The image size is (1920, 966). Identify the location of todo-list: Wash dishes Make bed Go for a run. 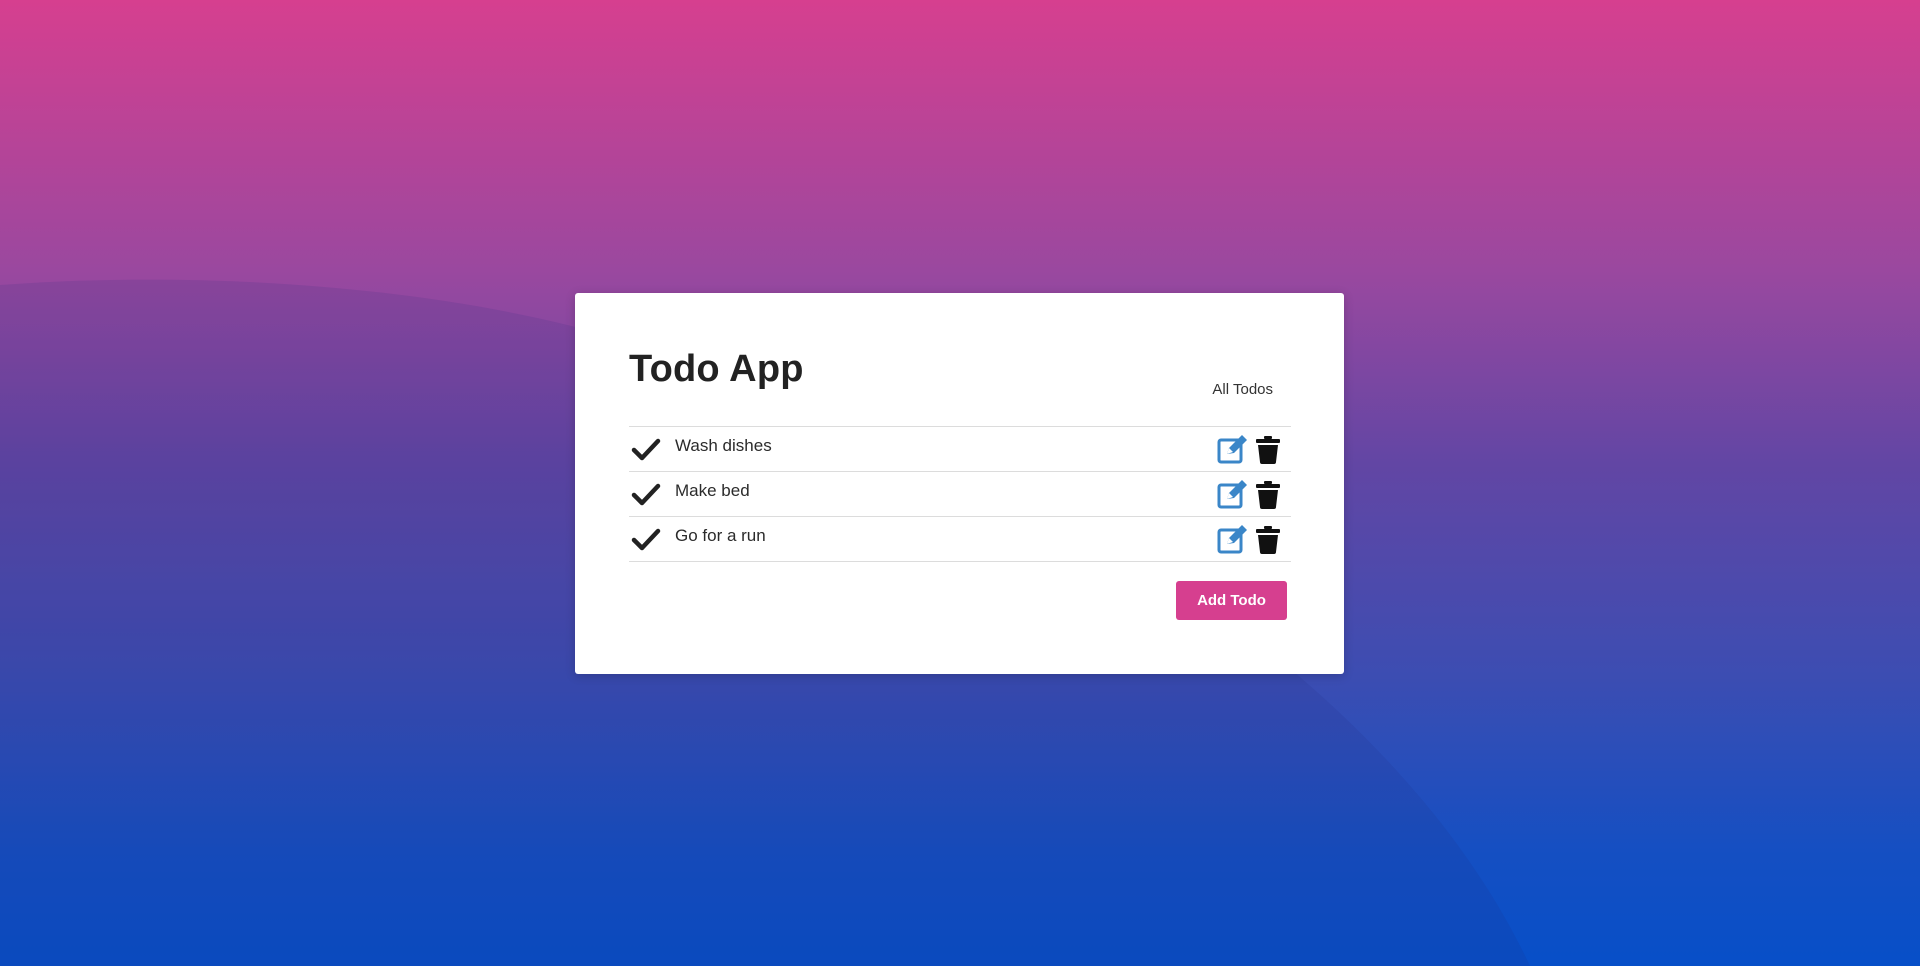
(960, 494).